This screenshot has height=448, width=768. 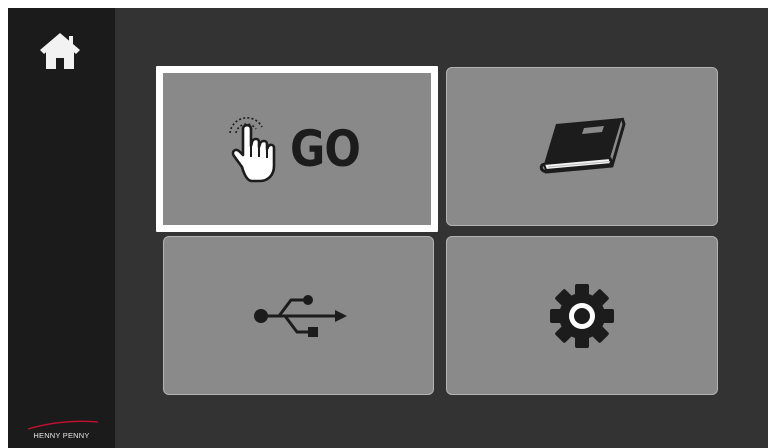 I want to click on manual-button, so click(x=582, y=146).